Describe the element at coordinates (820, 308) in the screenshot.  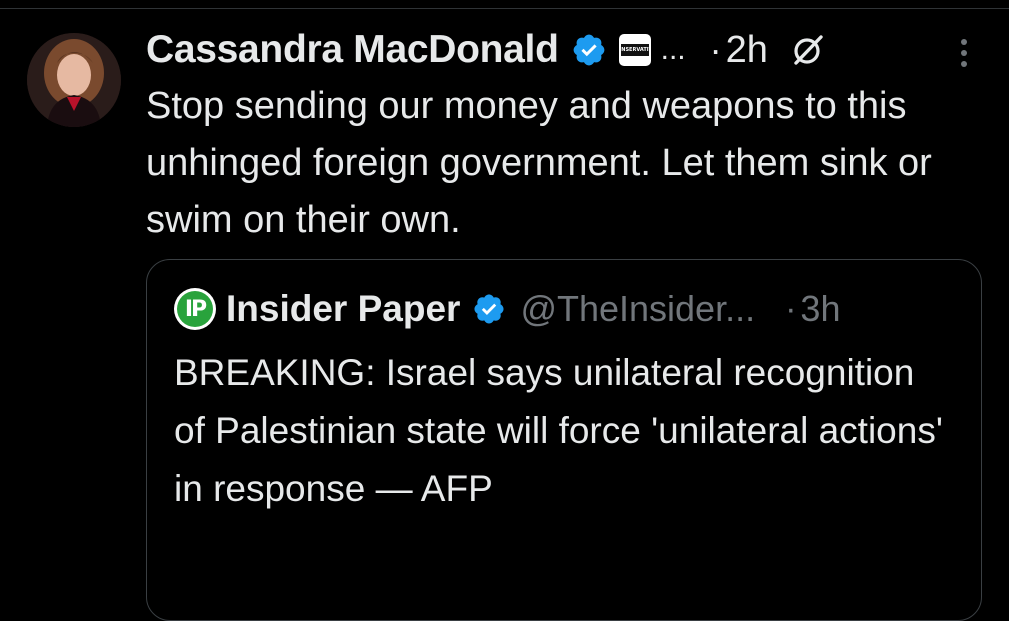
I see `quoted-timestamp: 3h` at that location.